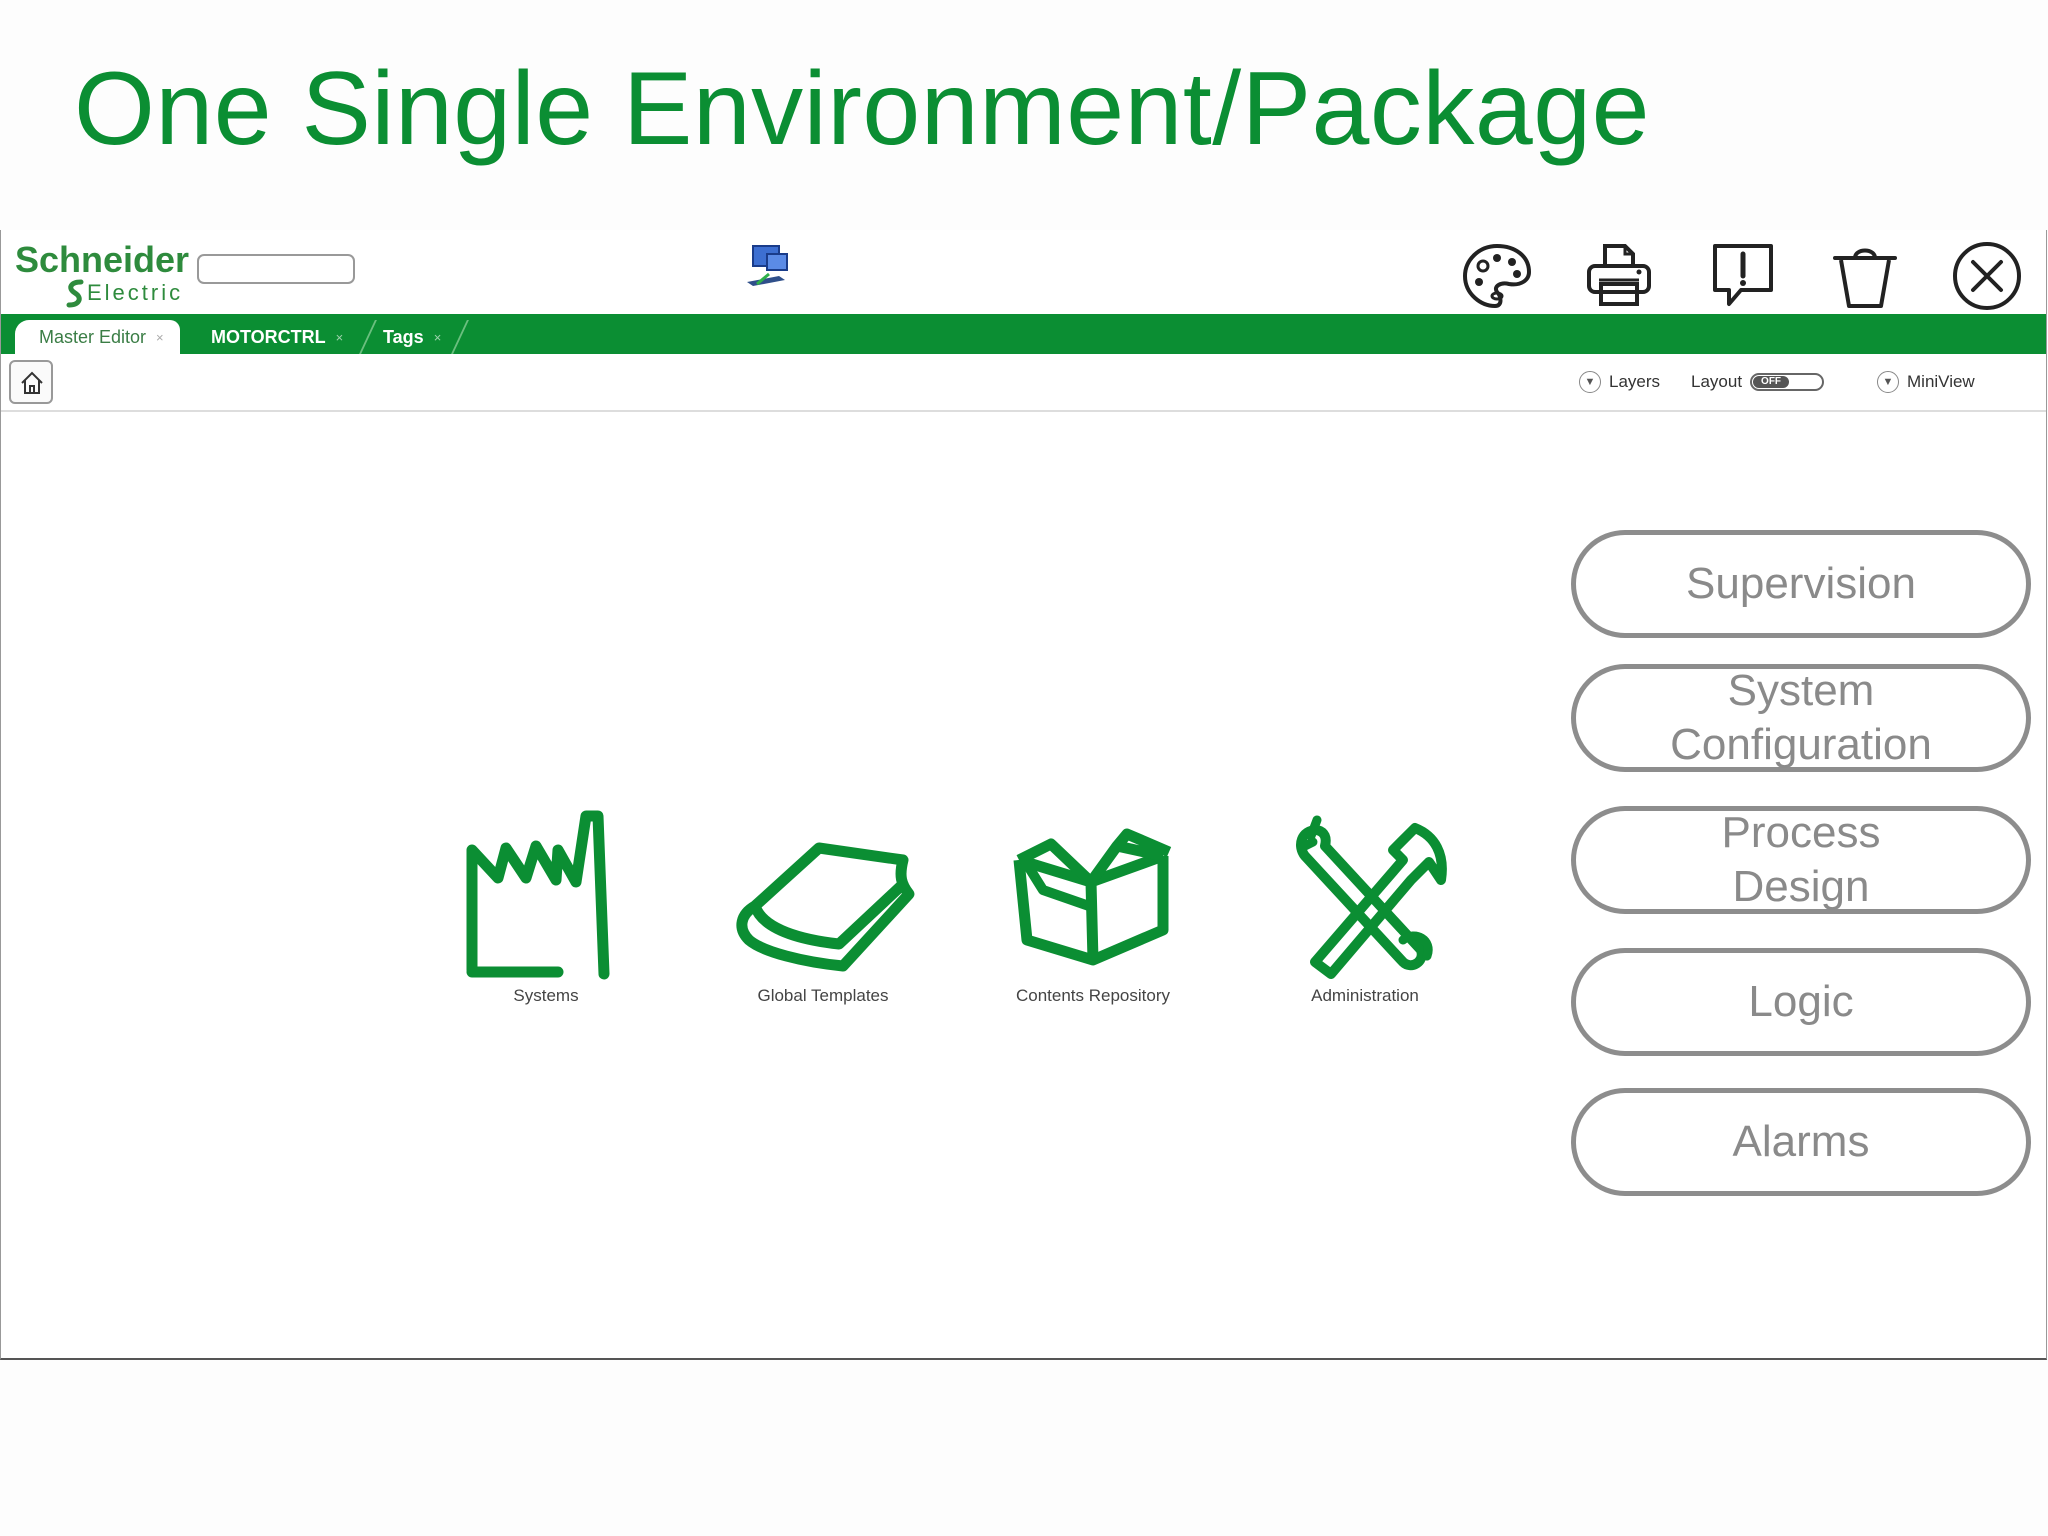  What do you see at coordinates (546, 995) in the screenshot?
I see `tile-label: Systems` at bounding box center [546, 995].